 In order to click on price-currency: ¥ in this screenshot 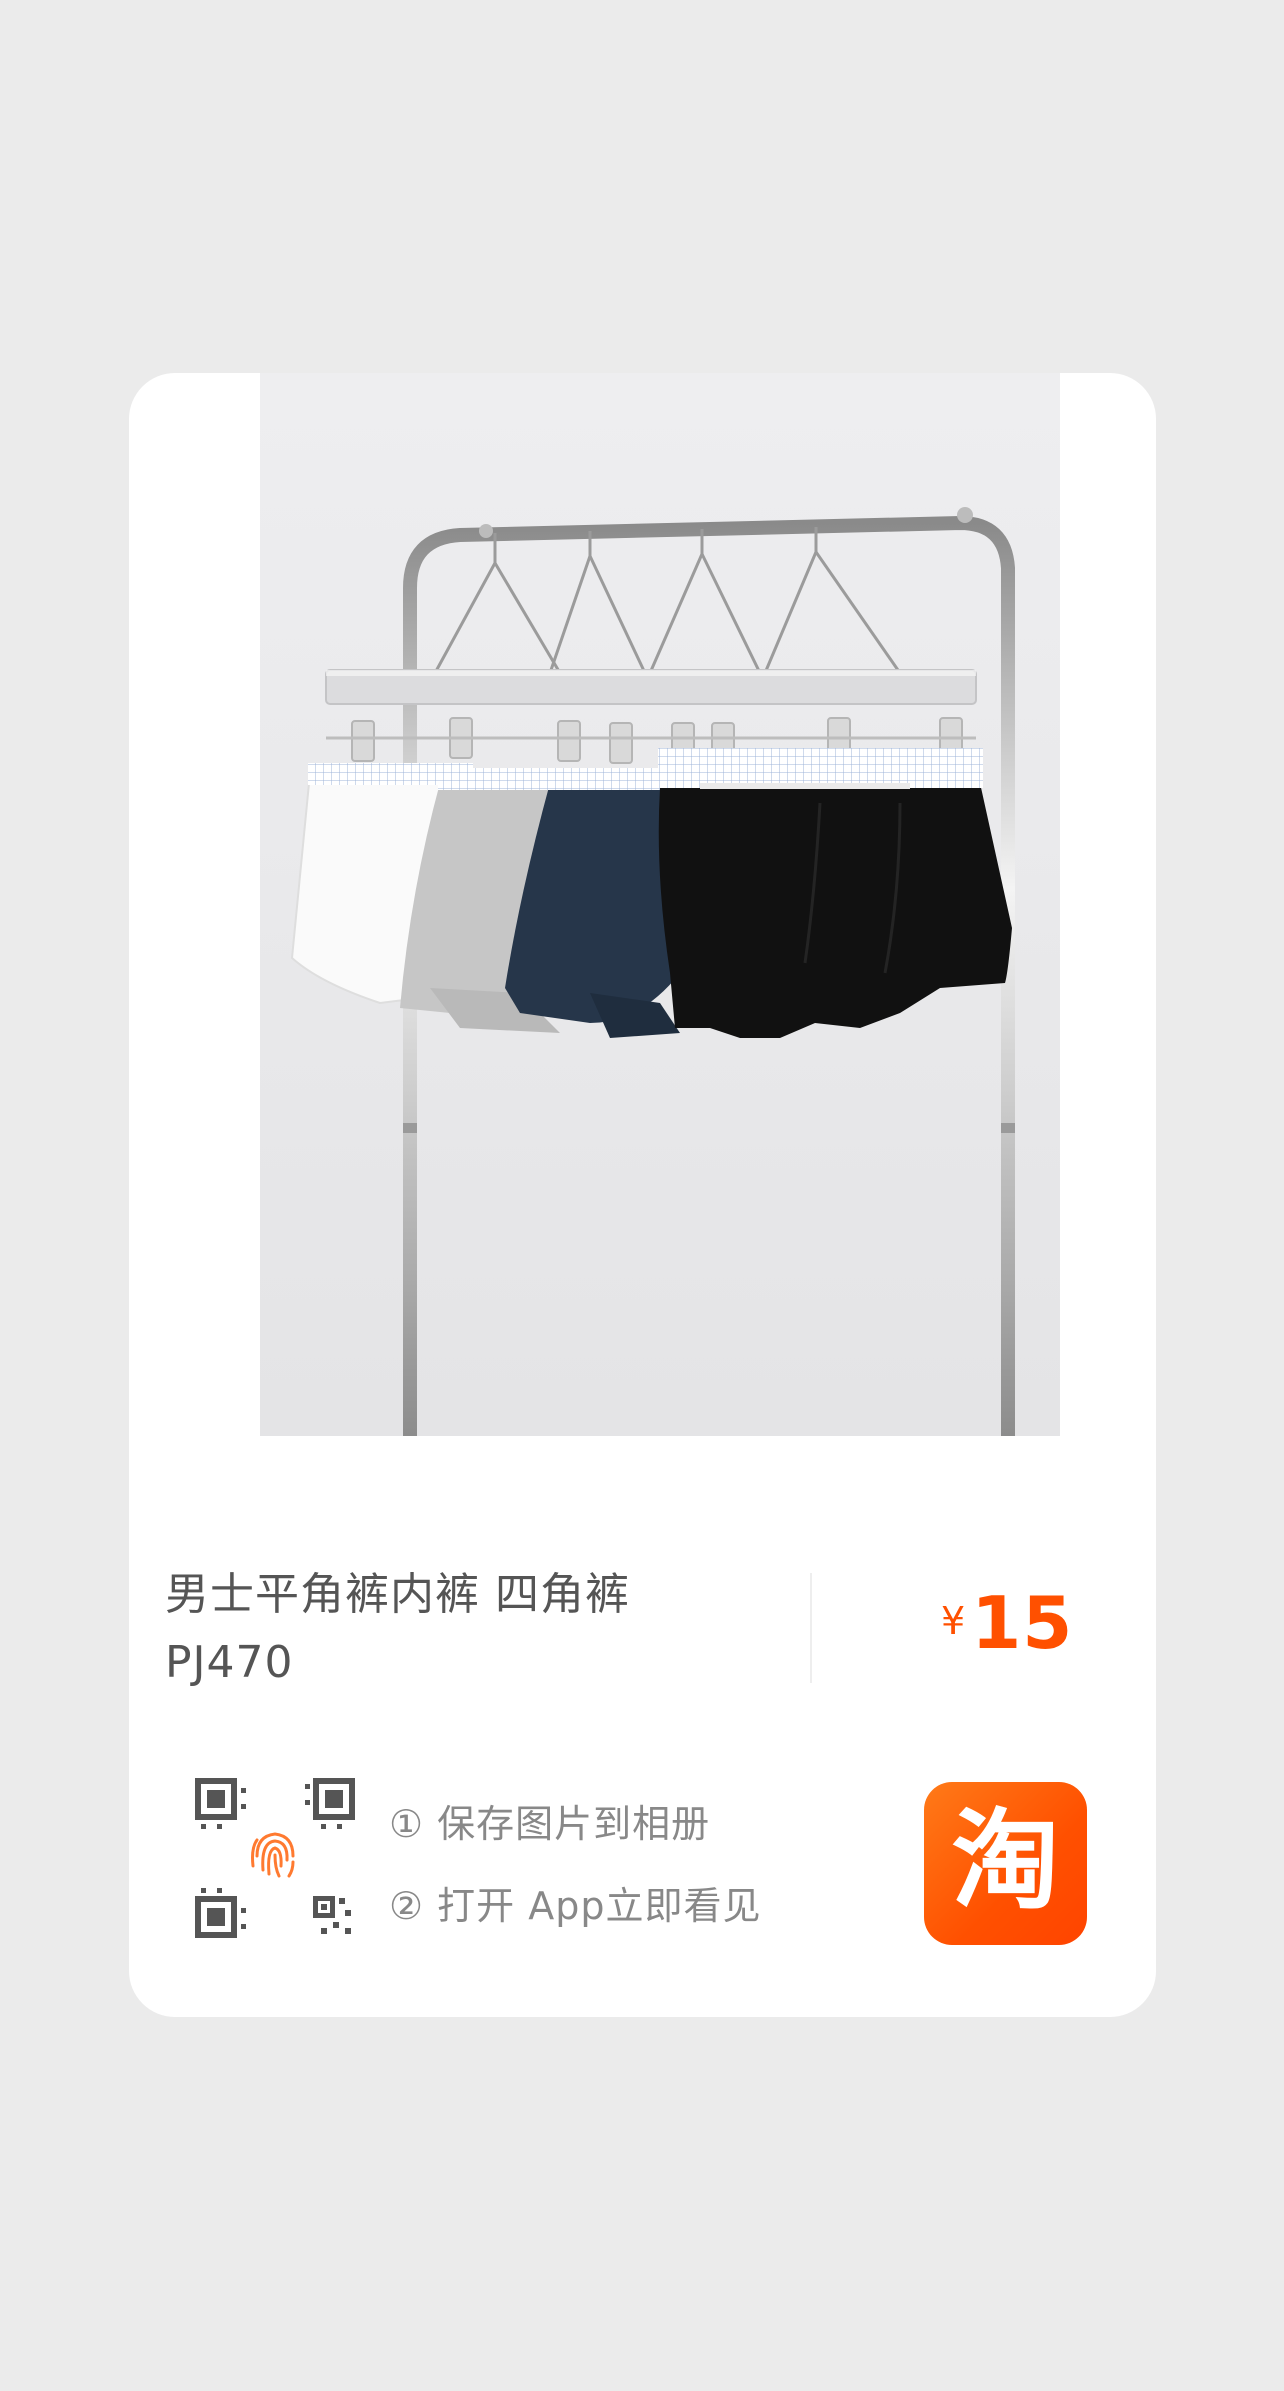, I will do `click(953, 1621)`.